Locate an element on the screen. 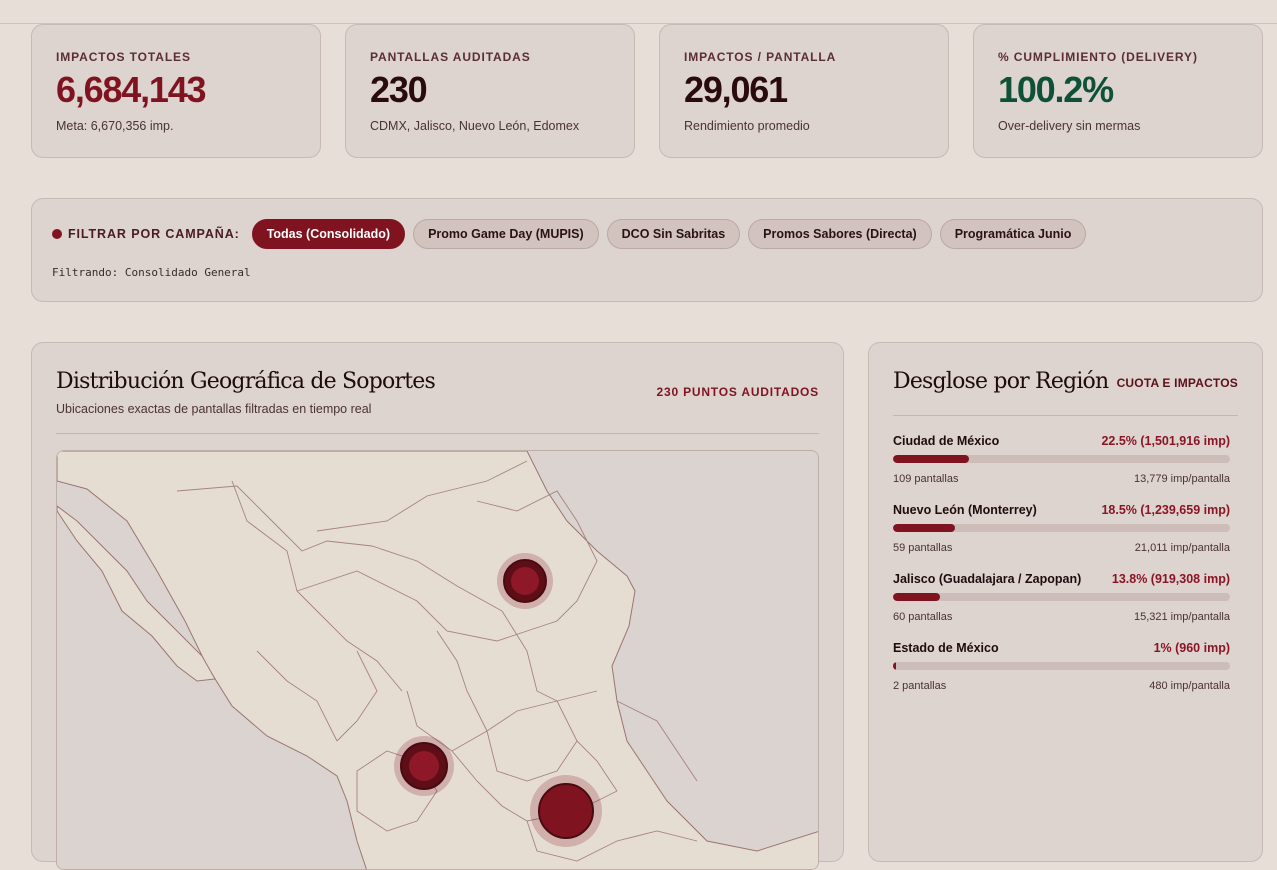 The width and height of the screenshot is (1277, 870). region-name: Estado de México is located at coordinates (946, 648).